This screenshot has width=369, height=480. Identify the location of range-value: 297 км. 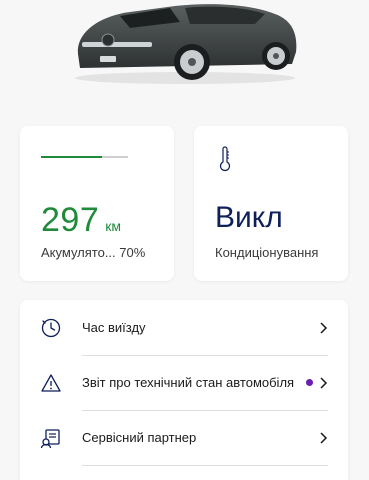
(81, 220).